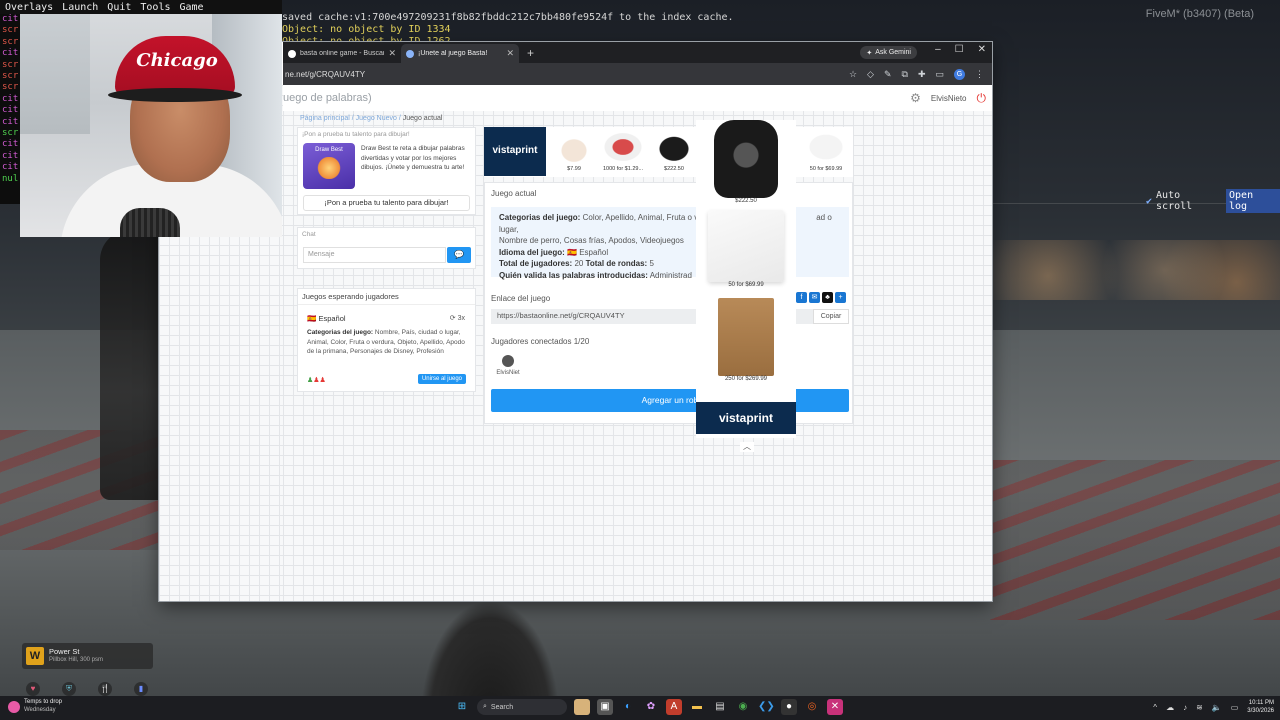 The image size is (1280, 720). Describe the element at coordinates (831, 316) in the screenshot. I see `copy-button: Copiar` at that location.